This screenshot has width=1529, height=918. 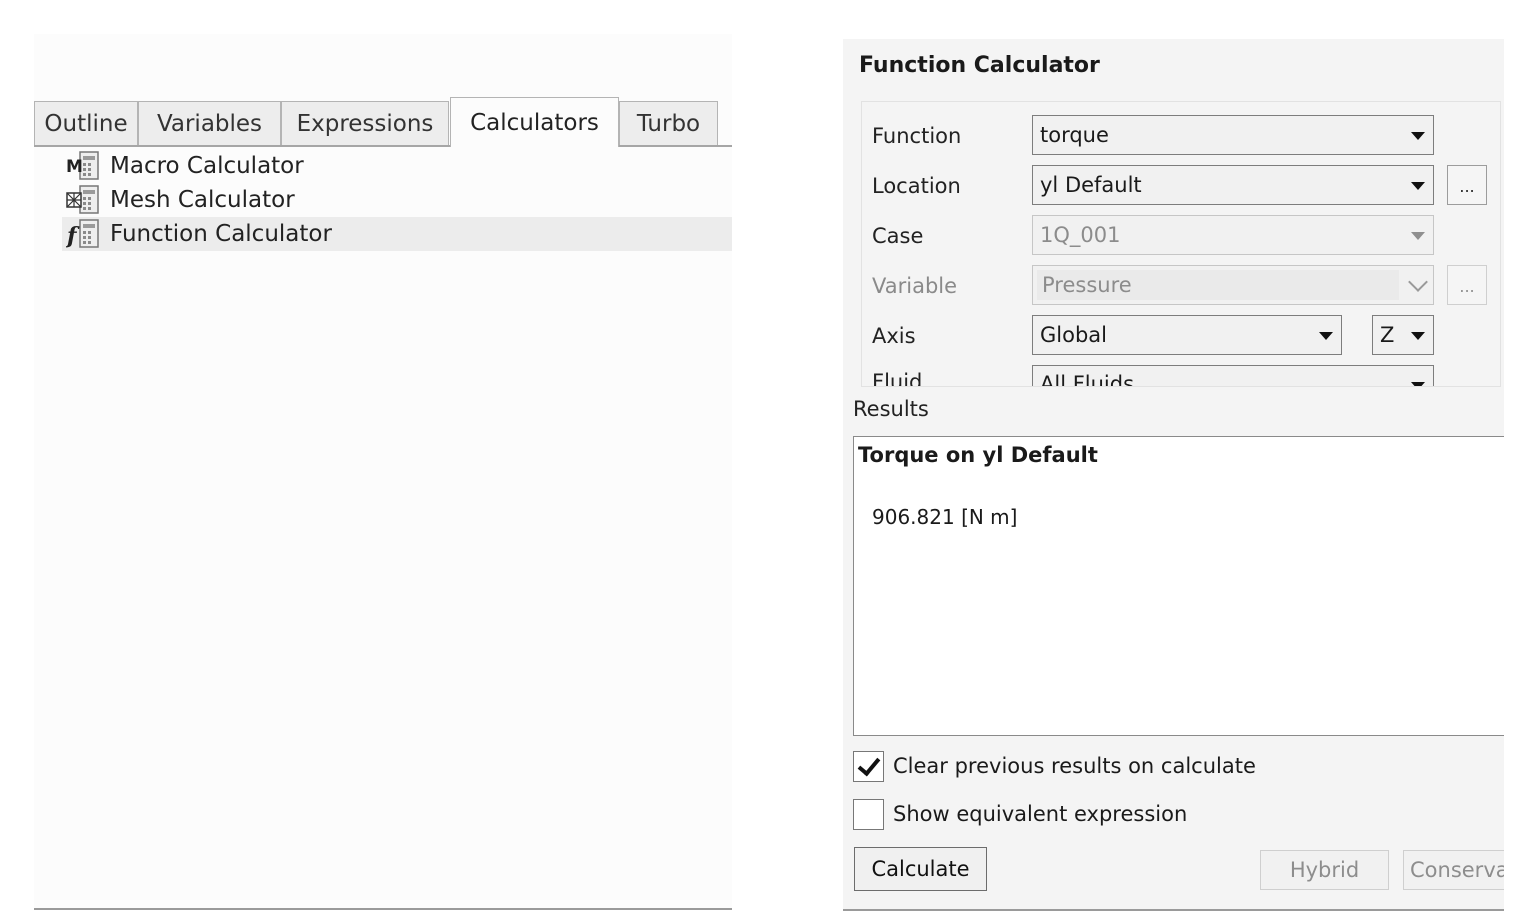 I want to click on function-value: torque, so click(x=1074, y=135).